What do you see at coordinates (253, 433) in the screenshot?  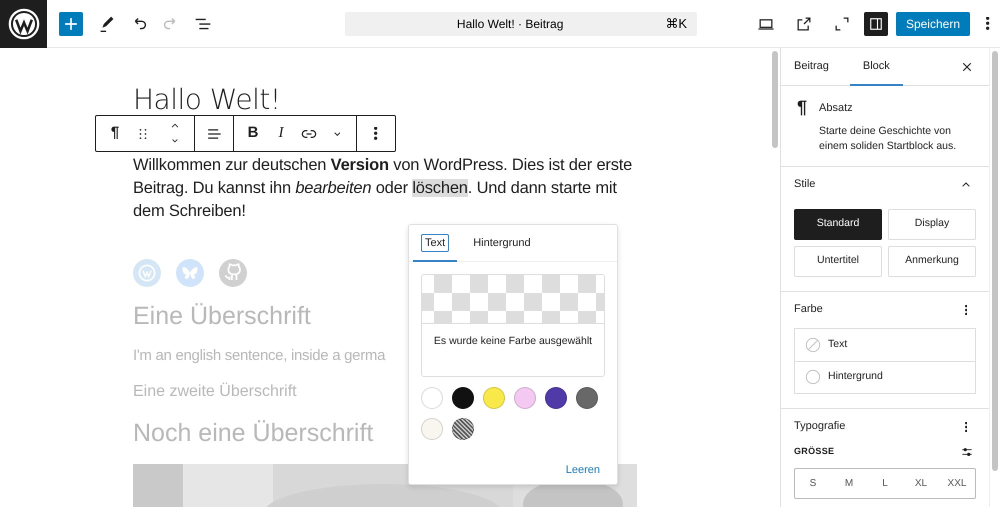 I see `heading-text: Noch eine Überschrift` at bounding box center [253, 433].